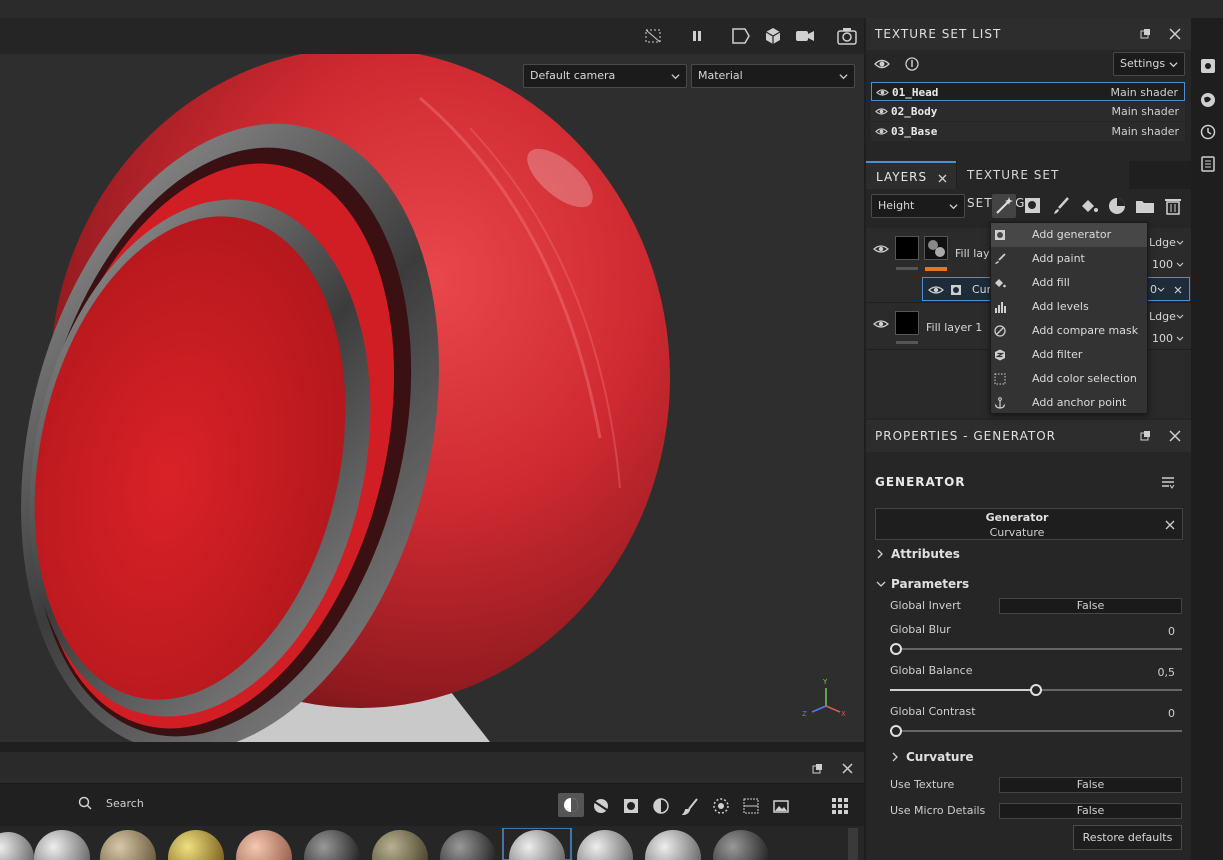  Describe the element at coordinates (751, 806) in the screenshot. I see `texture-grid-icon` at that location.